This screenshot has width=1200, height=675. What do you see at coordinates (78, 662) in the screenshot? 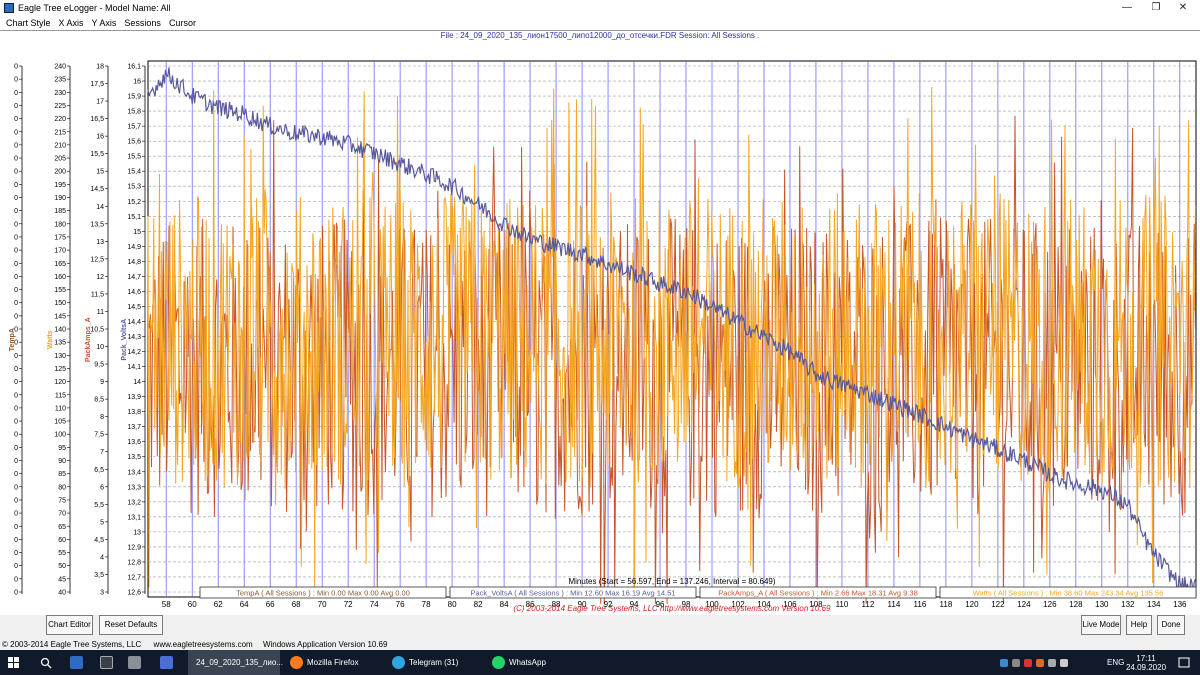
I see `task-view-icon` at bounding box center [78, 662].